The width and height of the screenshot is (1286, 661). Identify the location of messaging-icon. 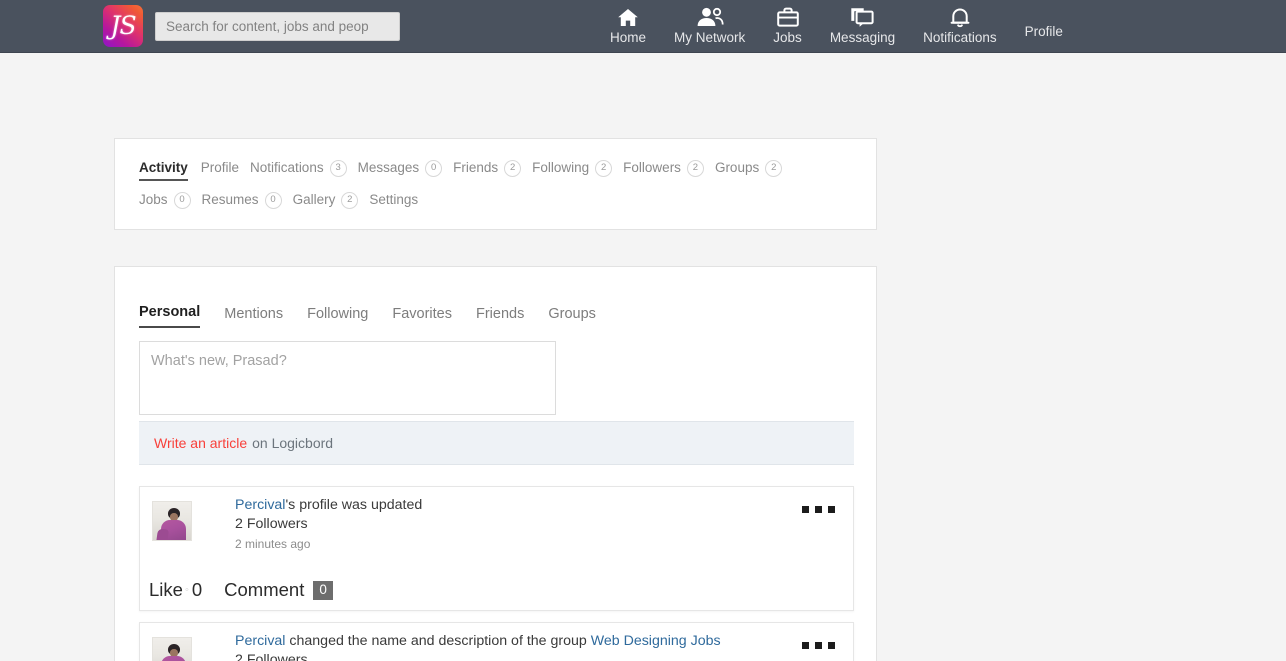
(862, 17).